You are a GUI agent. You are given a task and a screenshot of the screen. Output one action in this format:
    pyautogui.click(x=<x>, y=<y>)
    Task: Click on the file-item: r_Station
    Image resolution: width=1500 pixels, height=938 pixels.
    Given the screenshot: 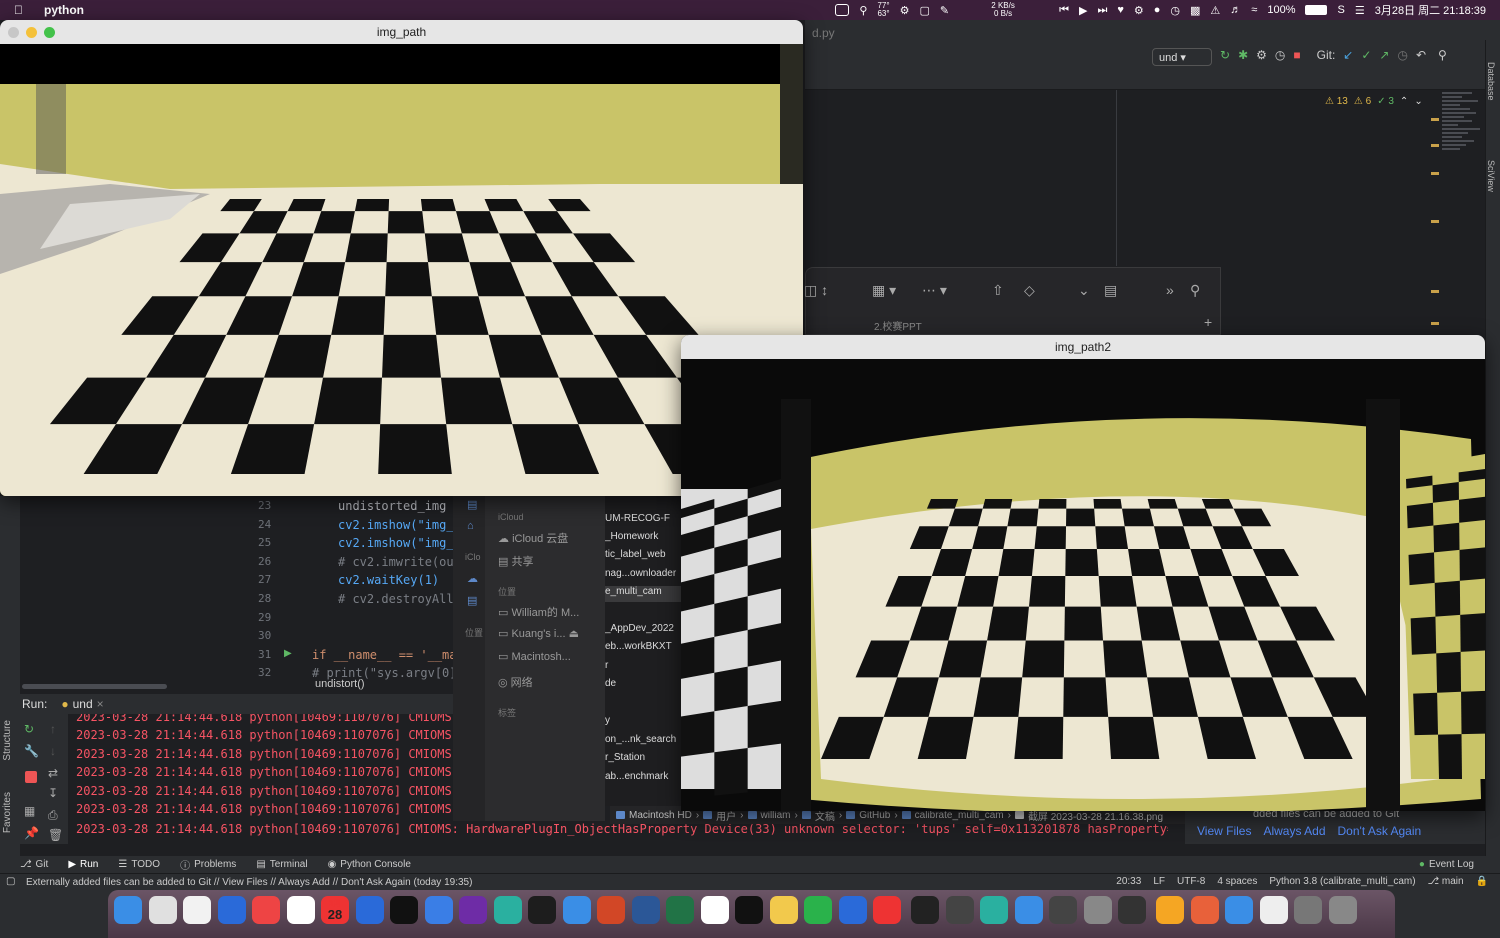 What is the action you would take?
    pyautogui.click(x=643, y=757)
    